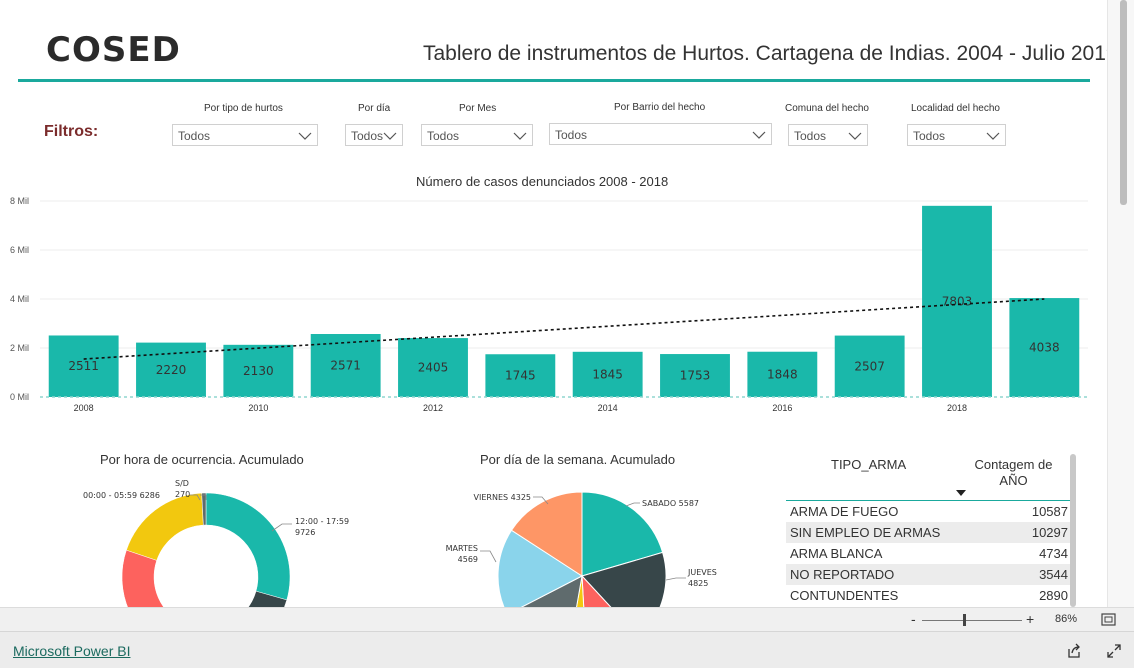 Image resolution: width=1134 pixels, height=668 pixels. What do you see at coordinates (1030, 619) in the screenshot?
I see `zoom-in-button: +` at bounding box center [1030, 619].